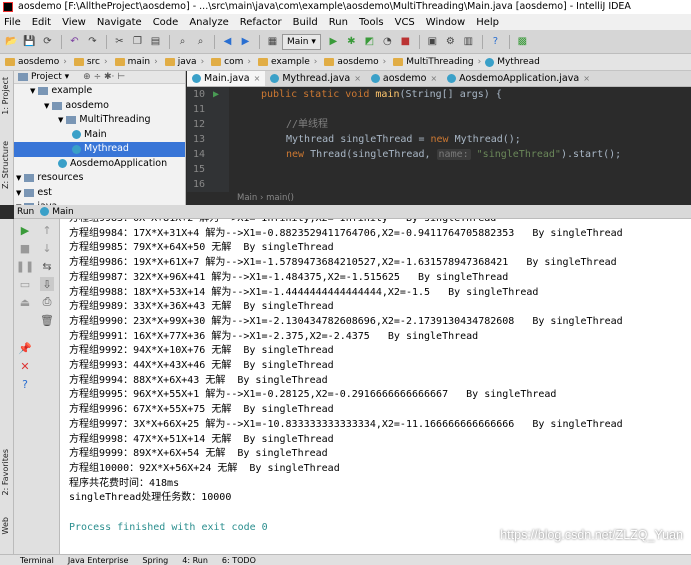  What do you see at coordinates (74, 22) in the screenshot?
I see `menu-item-view: View` at bounding box center [74, 22].